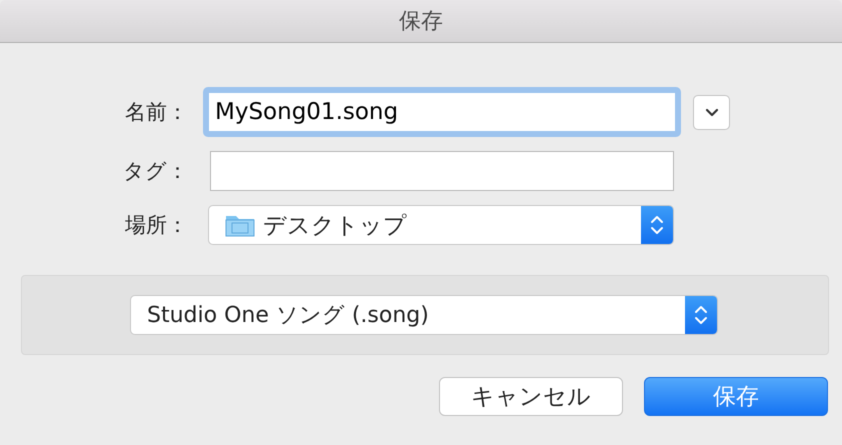  I want to click on name-field: MySong01.song, so click(442, 112).